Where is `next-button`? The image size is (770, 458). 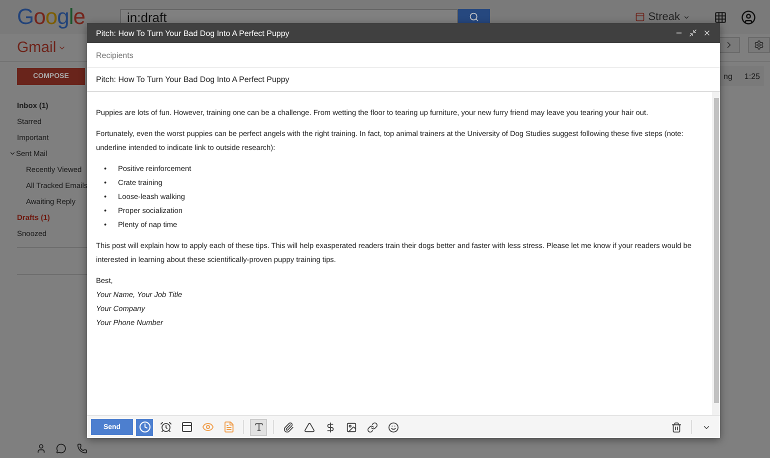 next-button is located at coordinates (729, 45).